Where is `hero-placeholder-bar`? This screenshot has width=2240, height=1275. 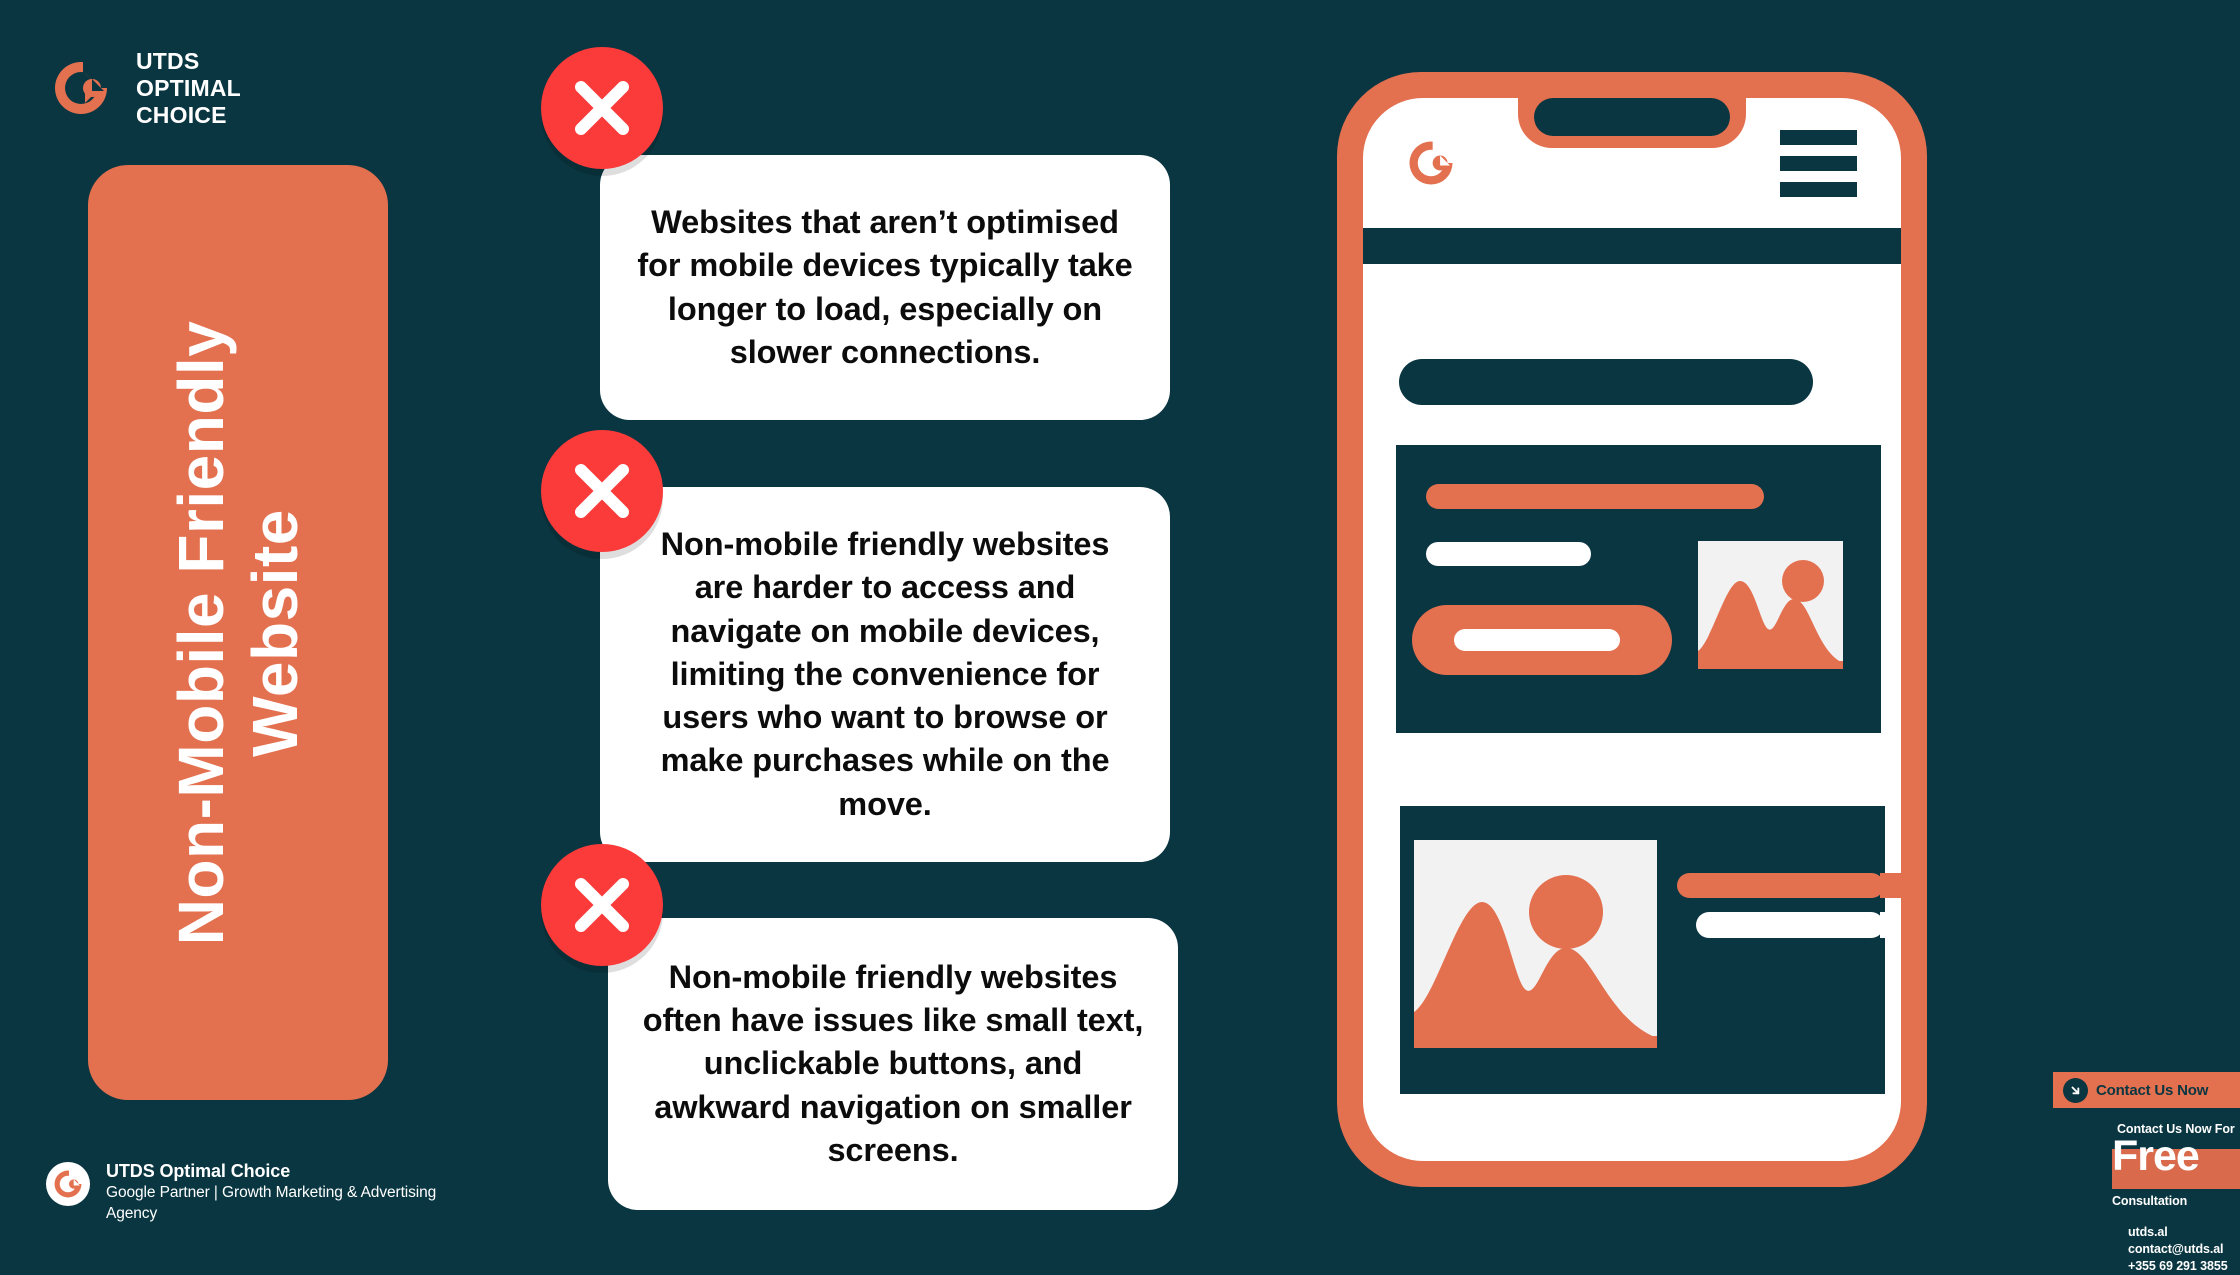
hero-placeholder-bar is located at coordinates (1606, 382).